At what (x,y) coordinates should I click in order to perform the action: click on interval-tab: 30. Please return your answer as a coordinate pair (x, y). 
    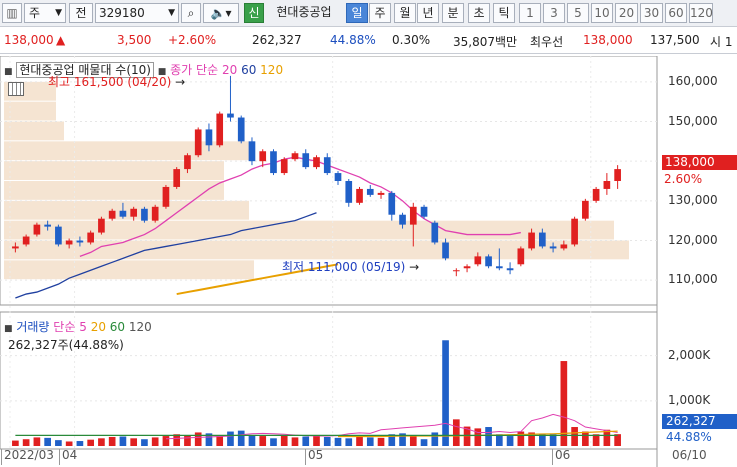
    Looking at the image, I should click on (651, 13).